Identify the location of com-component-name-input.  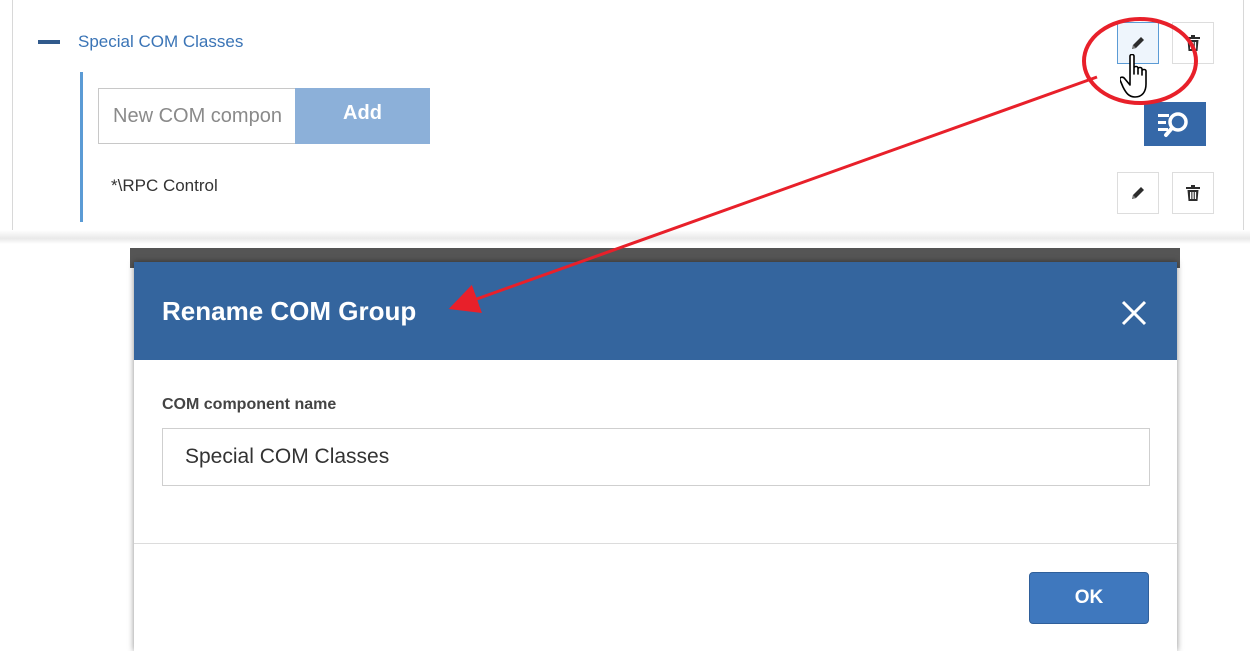
(656, 457).